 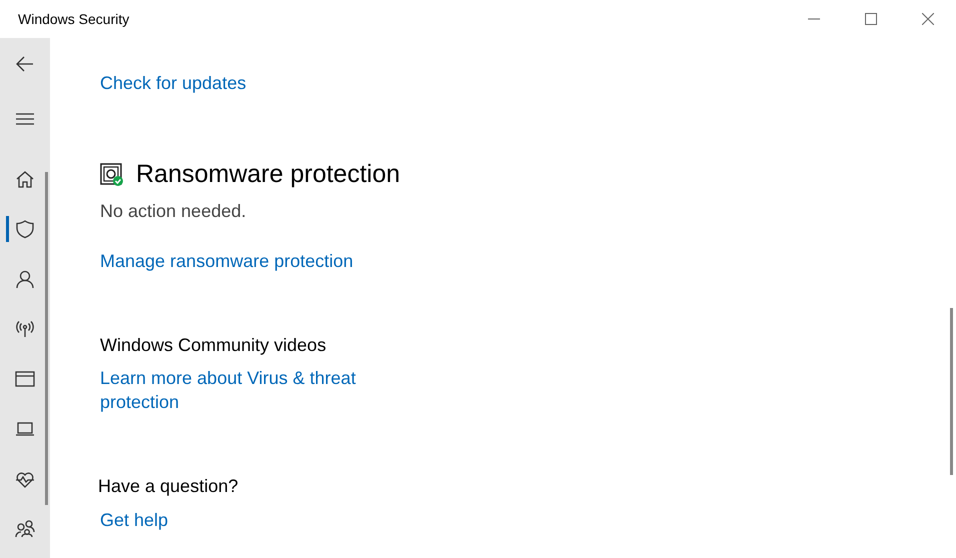 What do you see at coordinates (25, 279) in the screenshot?
I see `person-icon` at bounding box center [25, 279].